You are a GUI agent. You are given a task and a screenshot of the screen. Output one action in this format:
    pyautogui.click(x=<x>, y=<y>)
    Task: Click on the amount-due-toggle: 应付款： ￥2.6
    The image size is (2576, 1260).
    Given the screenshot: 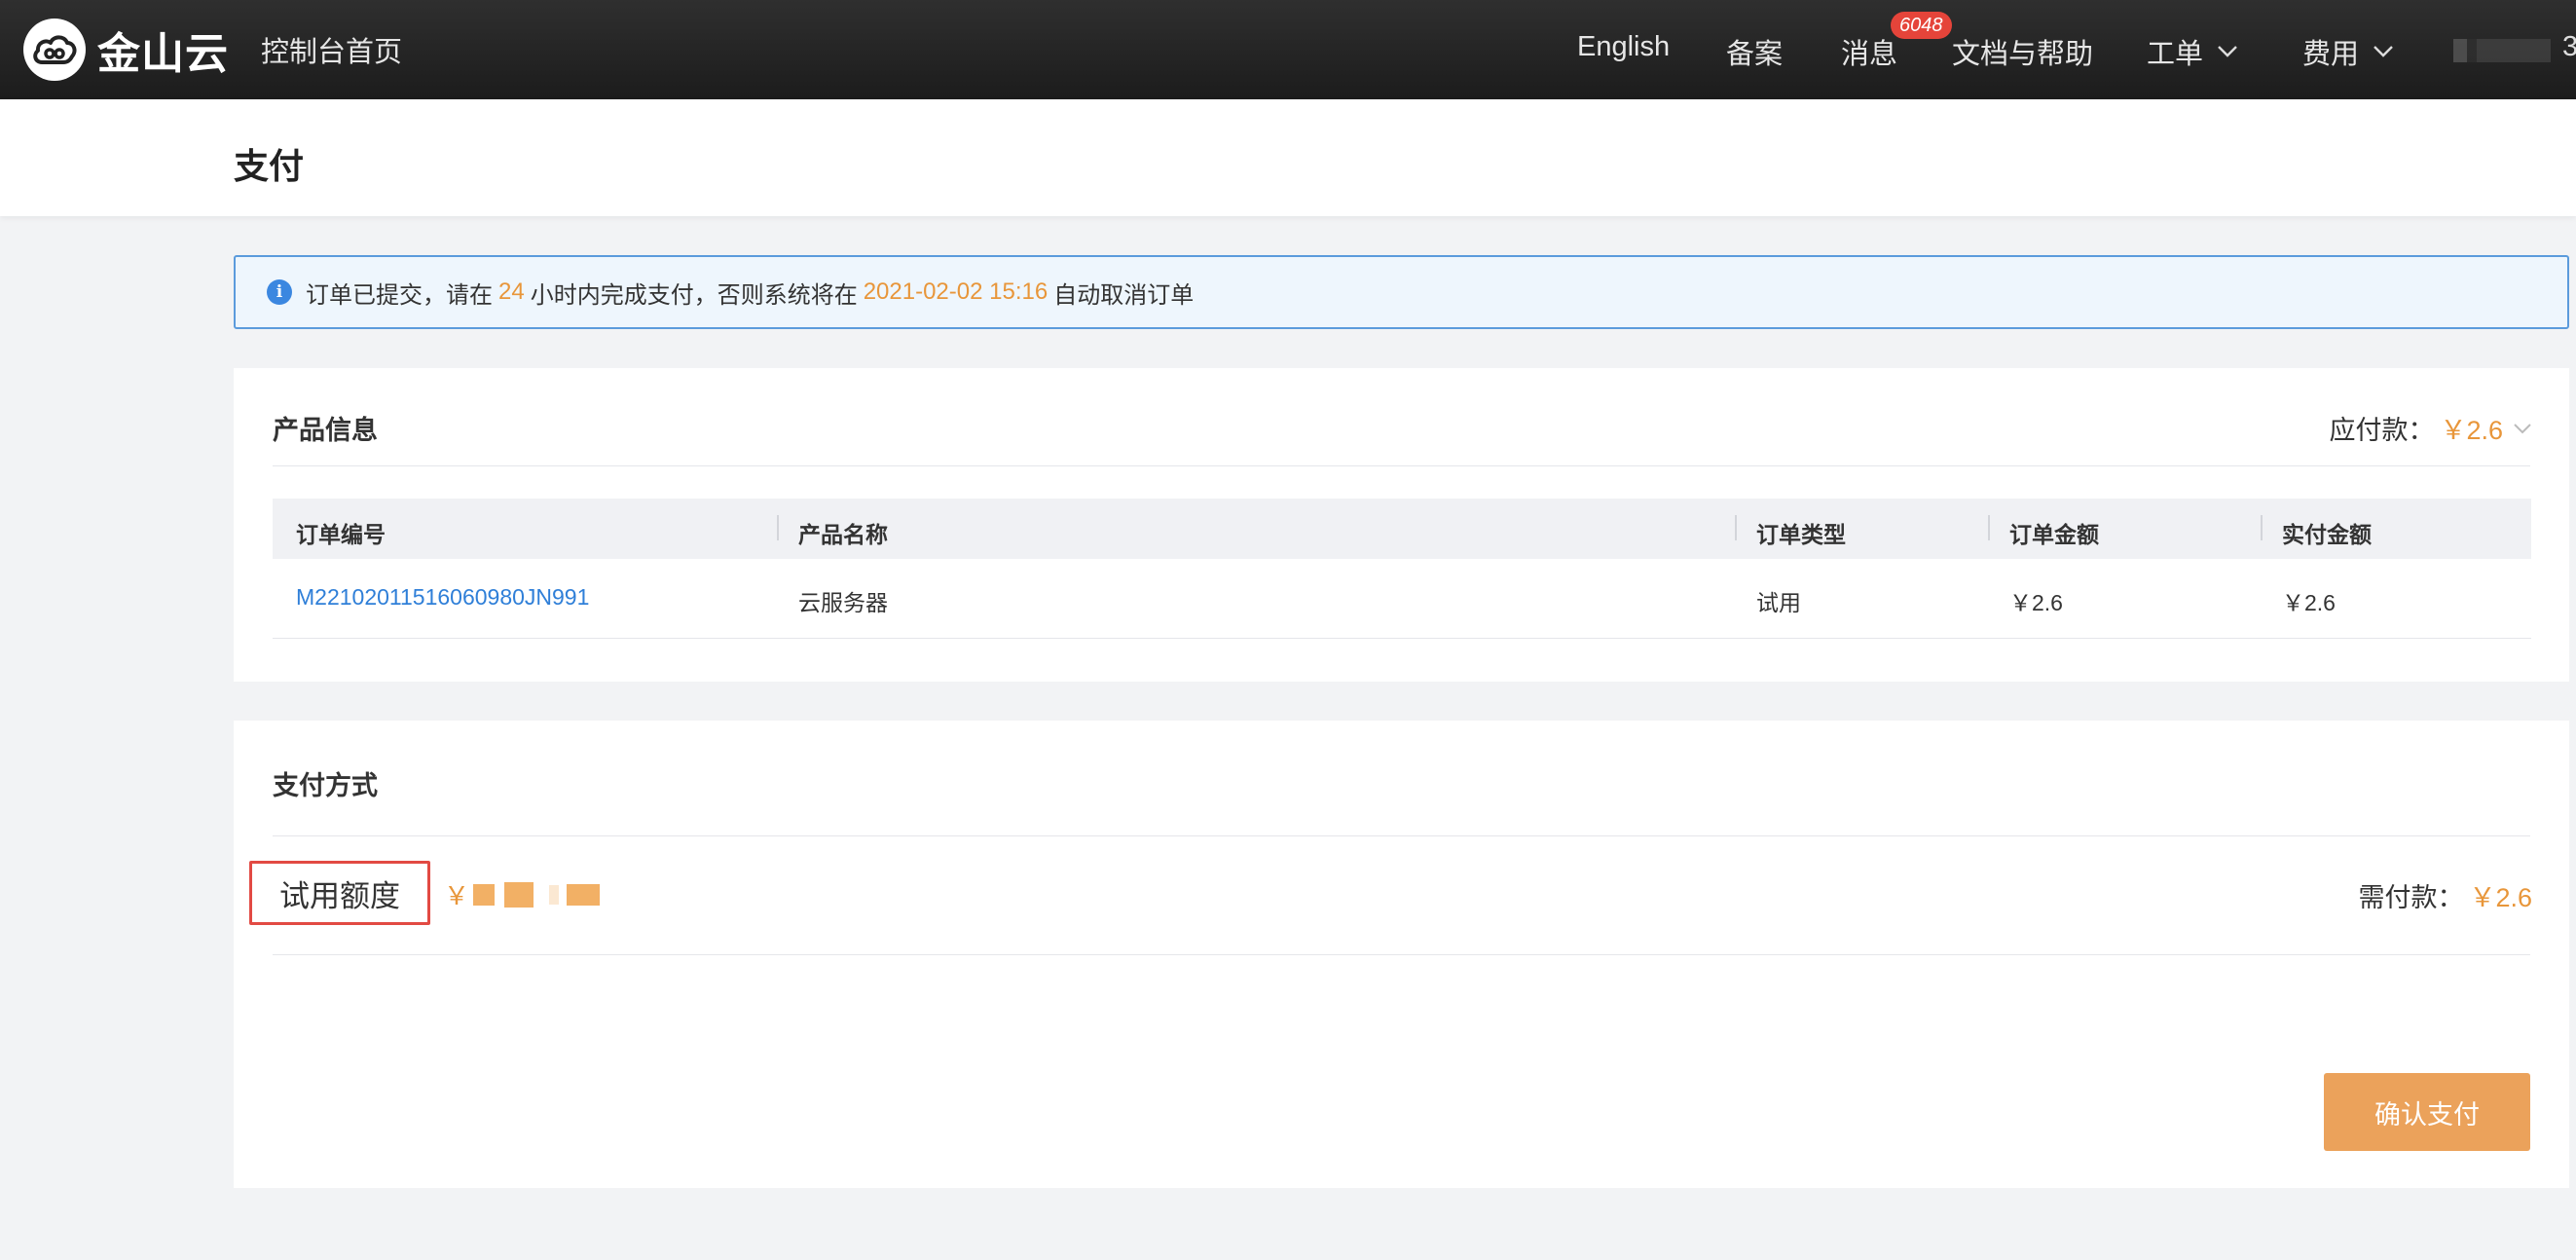 What is the action you would take?
    pyautogui.click(x=2430, y=428)
    